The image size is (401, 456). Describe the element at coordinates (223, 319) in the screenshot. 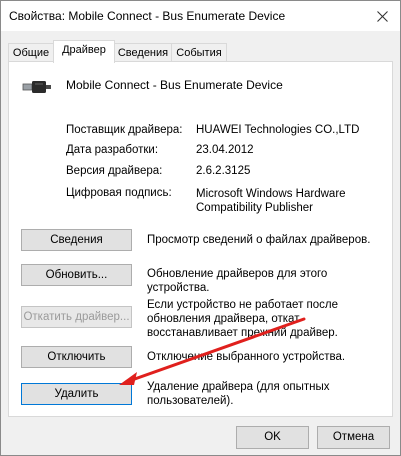

I see `rollback-description-line2: обновления драйвера, откат` at that location.